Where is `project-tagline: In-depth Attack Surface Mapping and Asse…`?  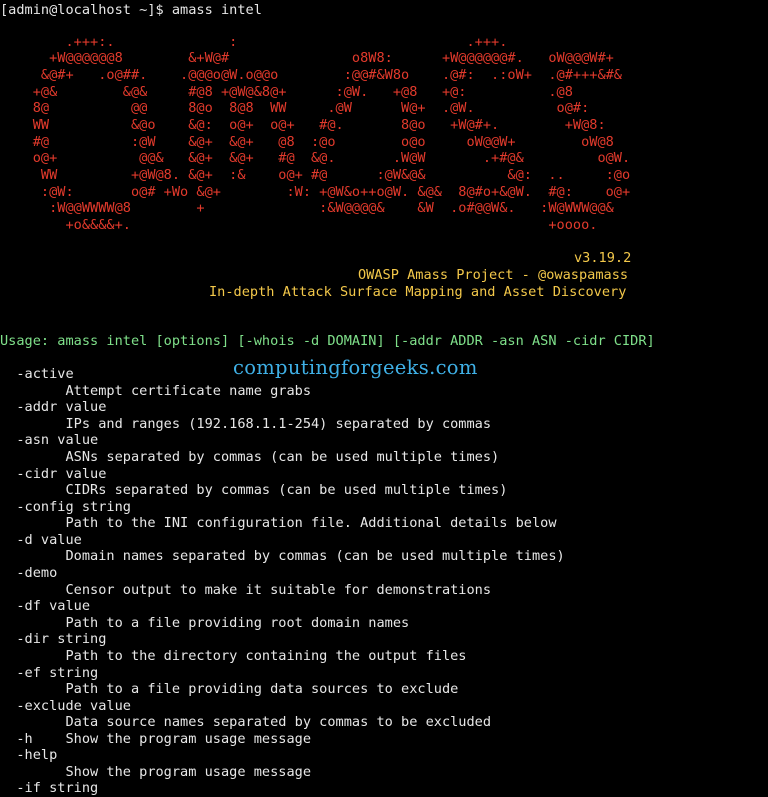
project-tagline: In-depth Attack Surface Mapping and Asse… is located at coordinates (418, 292).